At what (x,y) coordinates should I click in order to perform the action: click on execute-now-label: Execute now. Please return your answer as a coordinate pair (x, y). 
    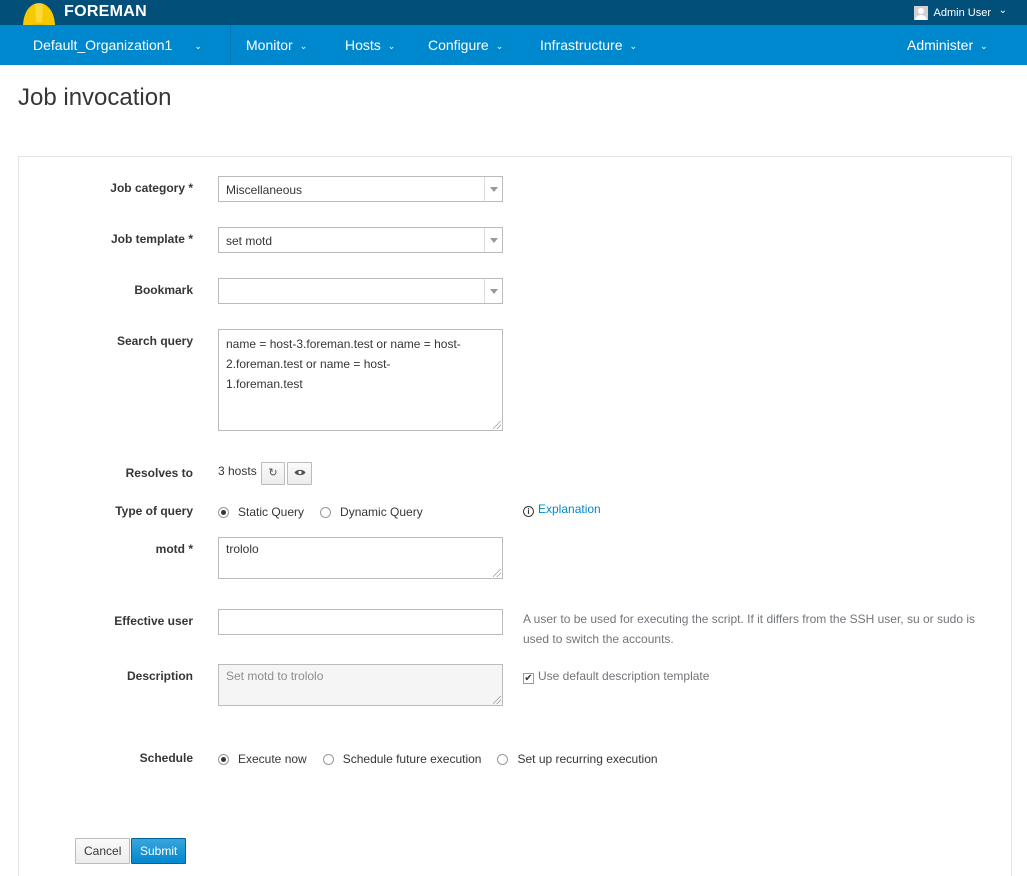
    Looking at the image, I should click on (272, 759).